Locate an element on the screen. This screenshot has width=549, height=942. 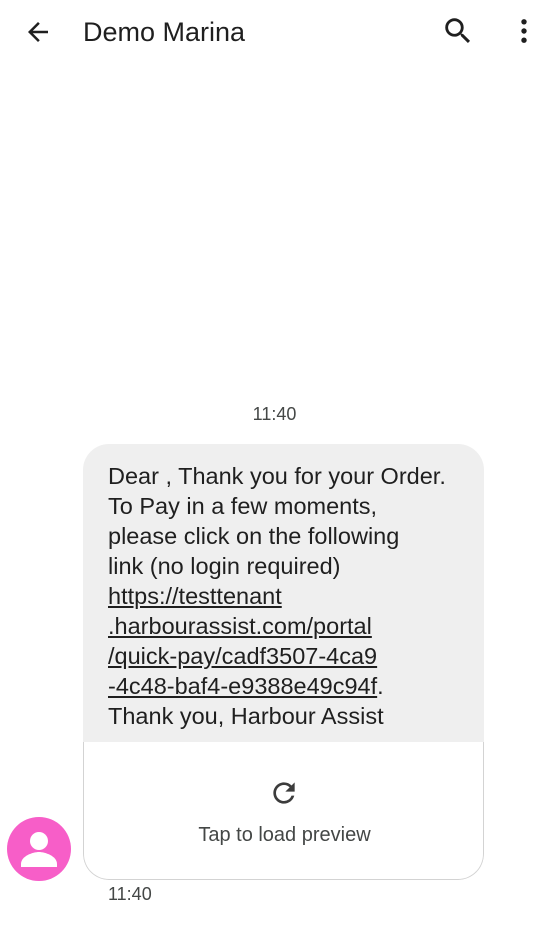
date-separator: 11:40 is located at coordinates (274, 414).